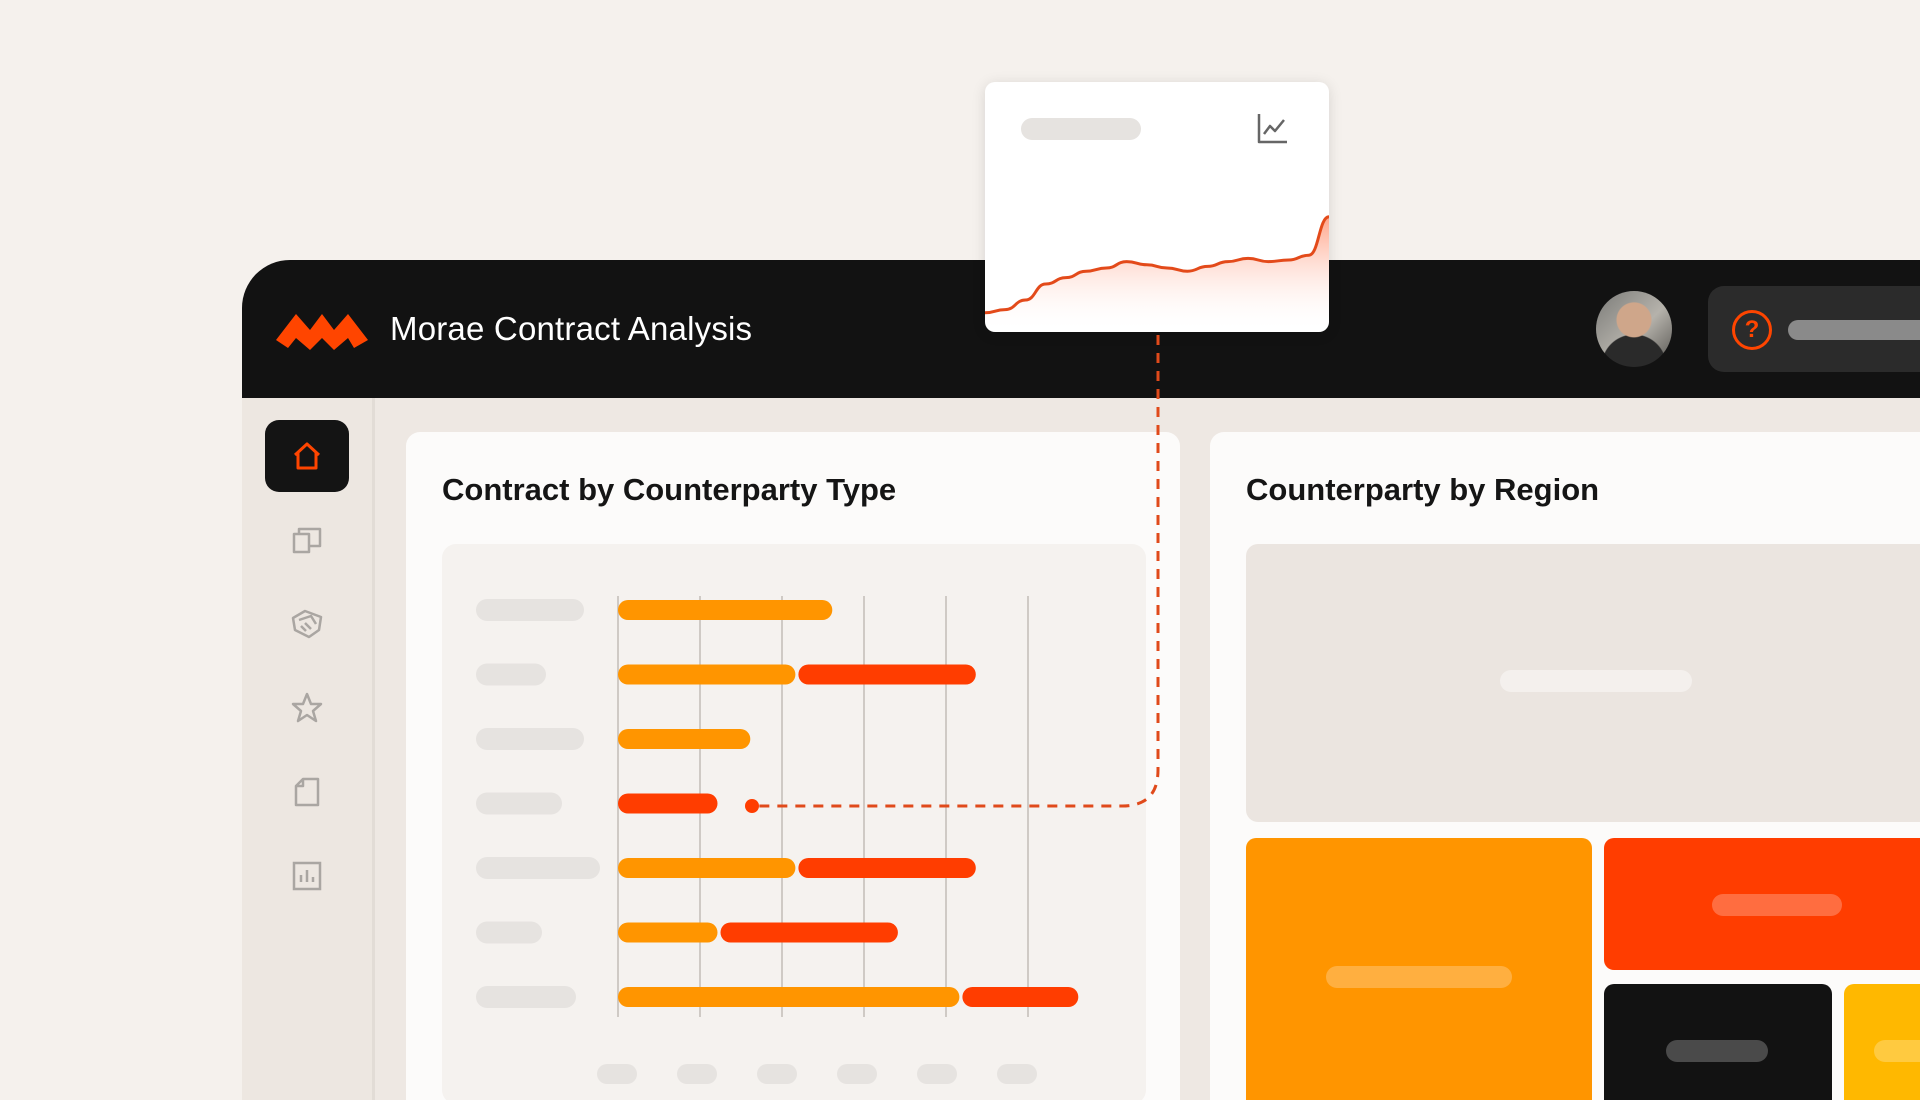  Describe the element at coordinates (1081, 129) in the screenshot. I see `tooltip-title-placeholder` at that location.